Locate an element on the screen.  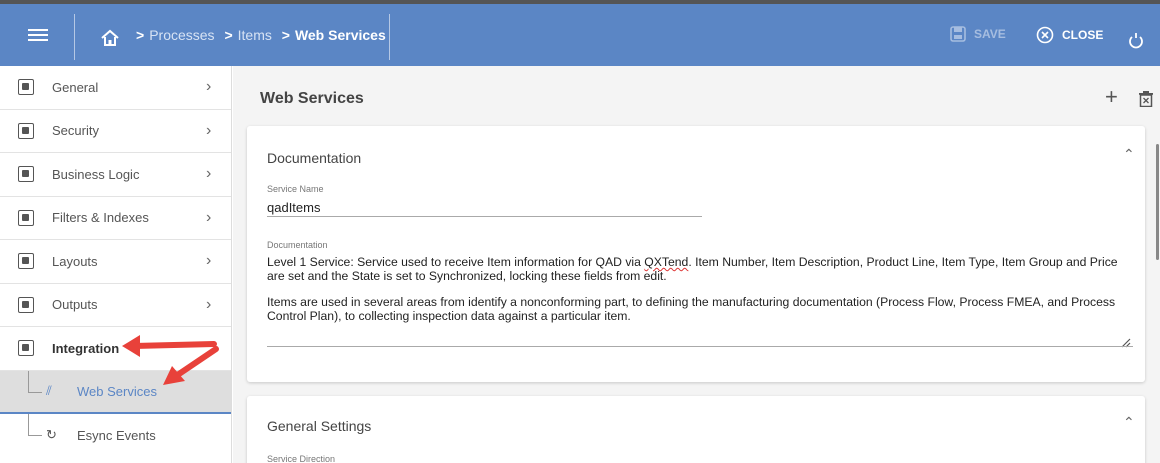
sidebar-item-label: Outputs is located at coordinates (75, 305).